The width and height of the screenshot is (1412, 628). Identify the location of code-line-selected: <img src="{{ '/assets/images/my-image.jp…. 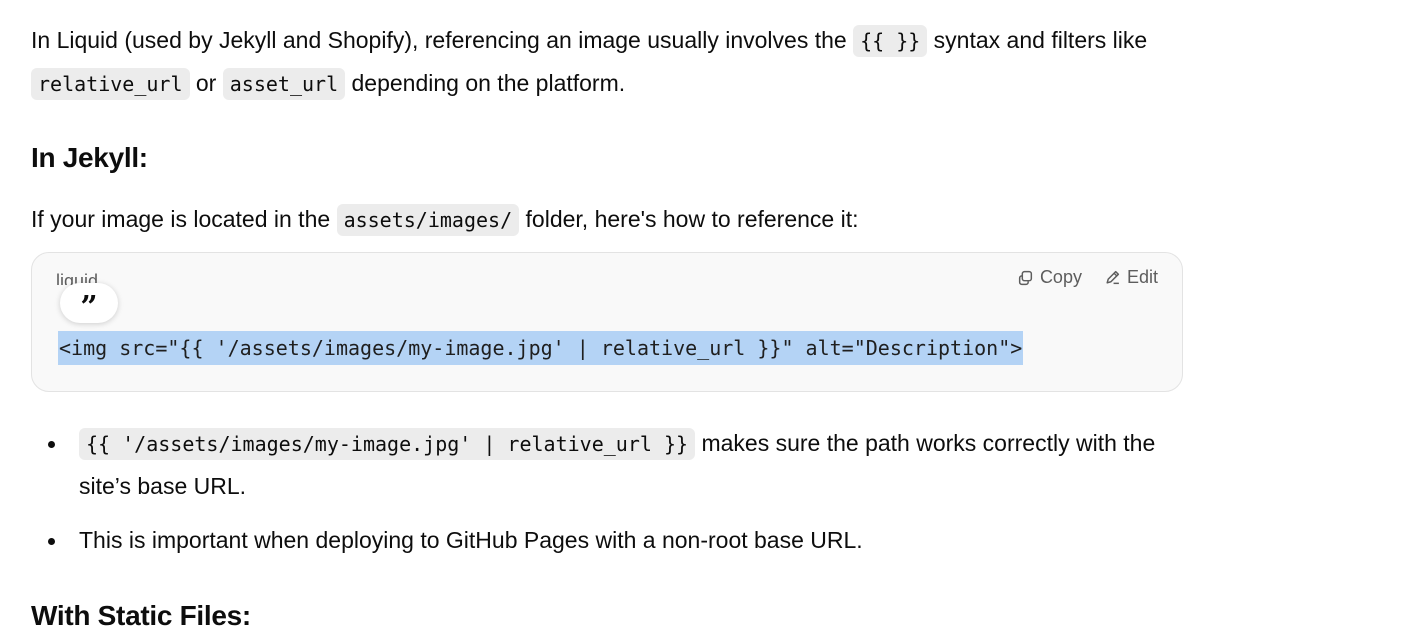
(541, 348).